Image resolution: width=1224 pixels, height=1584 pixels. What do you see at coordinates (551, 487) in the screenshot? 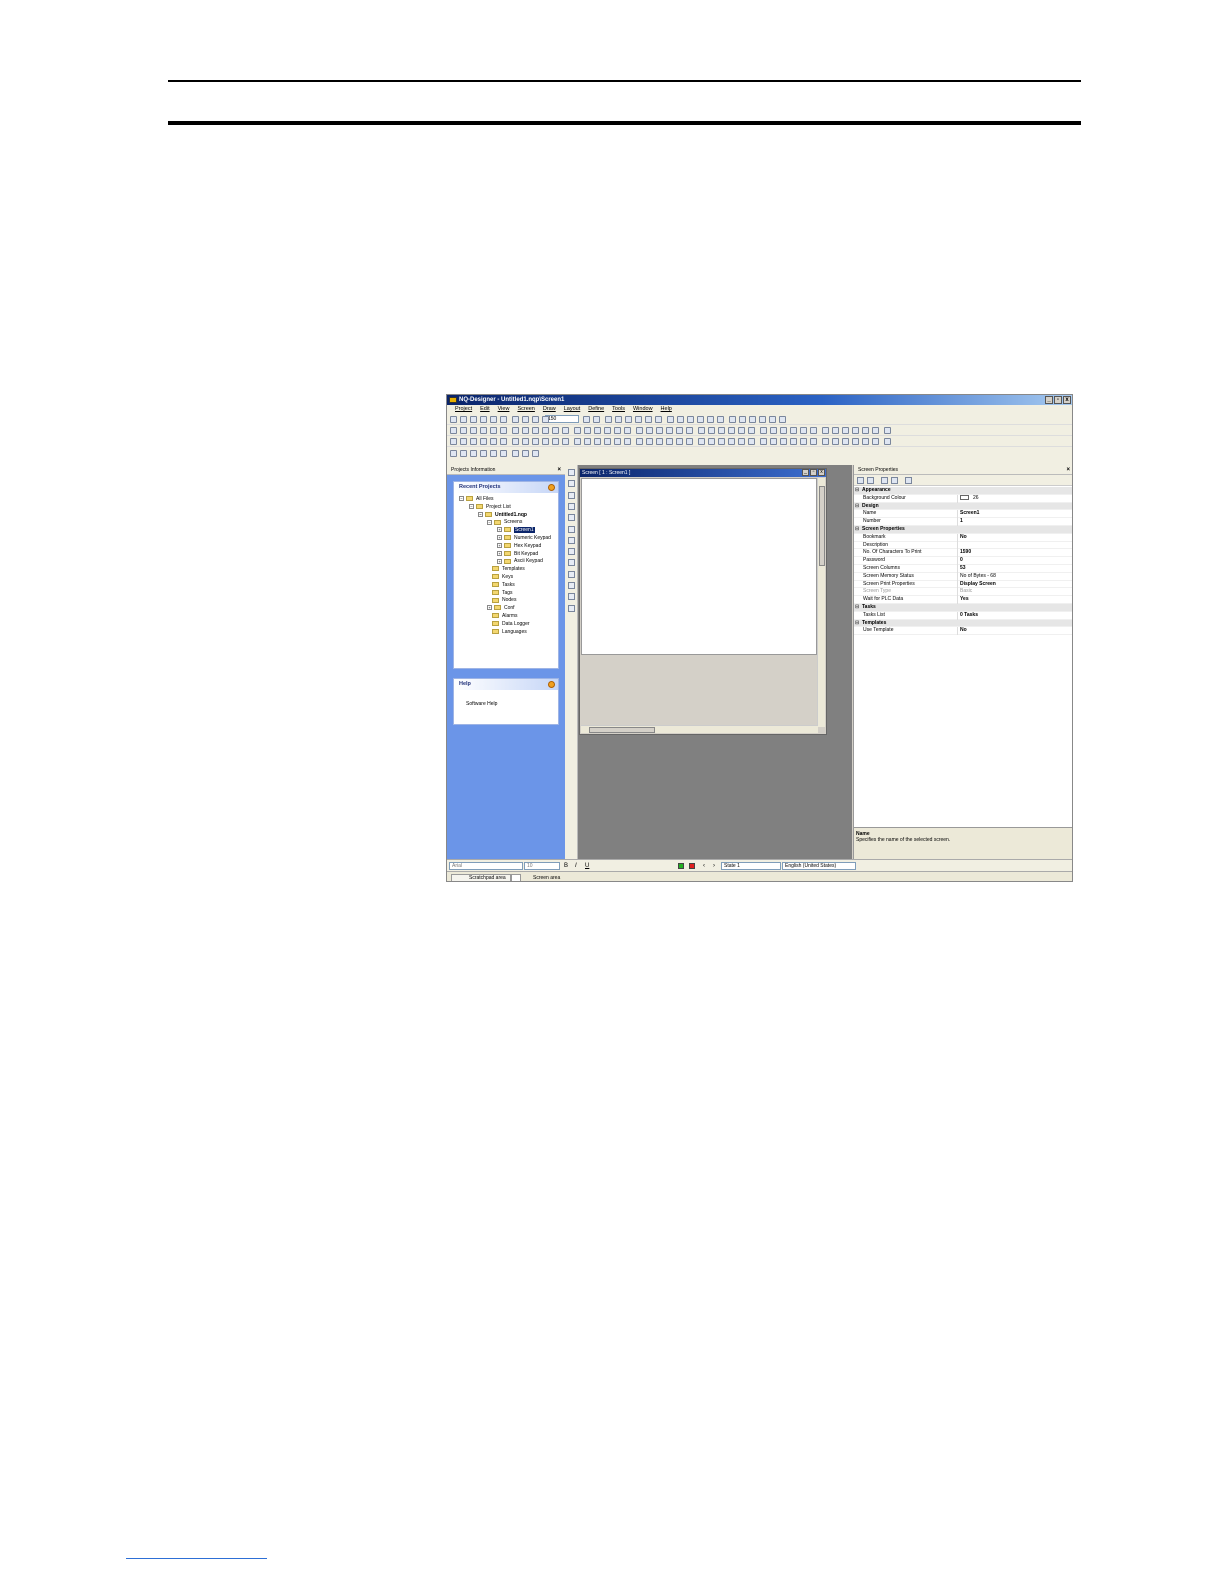
I see `collapse-icon` at bounding box center [551, 487].